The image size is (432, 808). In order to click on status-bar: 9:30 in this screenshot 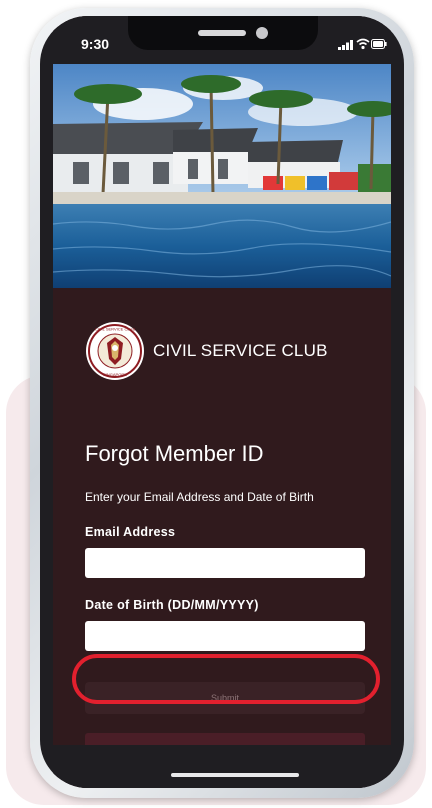, I will do `click(222, 40)`.